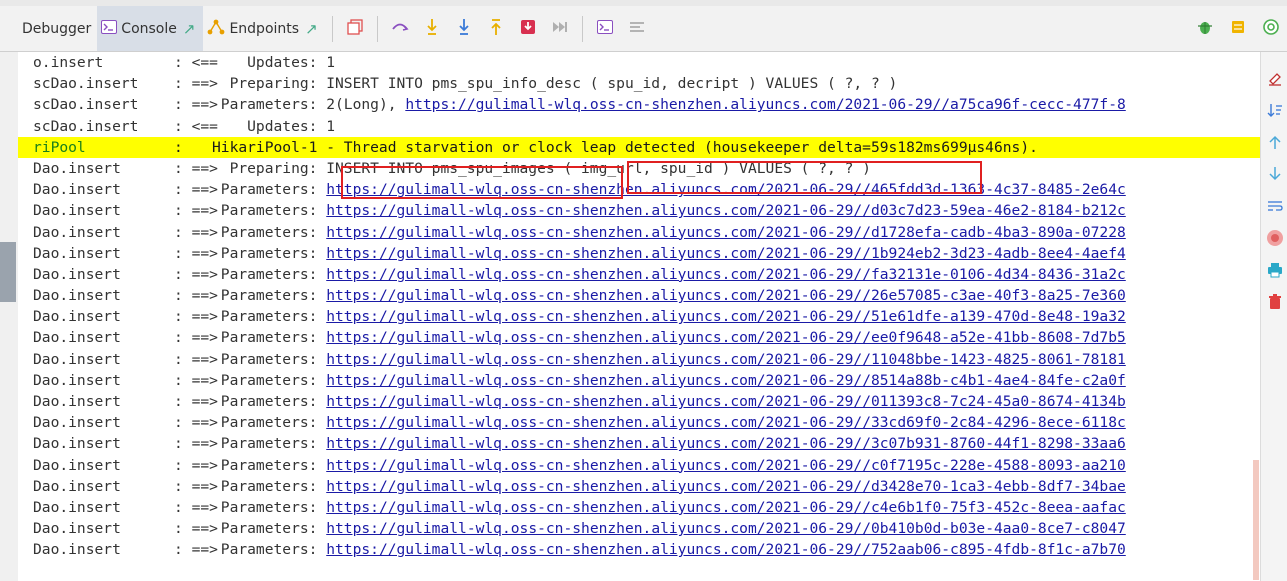  I want to click on log-text: 2(Long),, so click(361, 105).